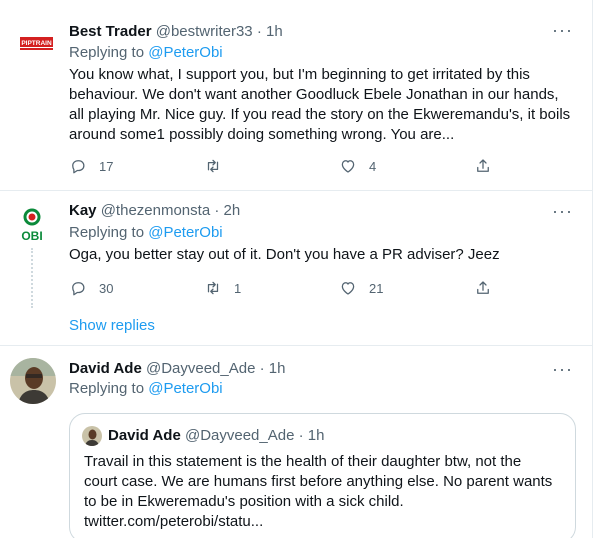  Describe the element at coordinates (373, 166) in the screenshot. I see `like-count: 4` at that location.